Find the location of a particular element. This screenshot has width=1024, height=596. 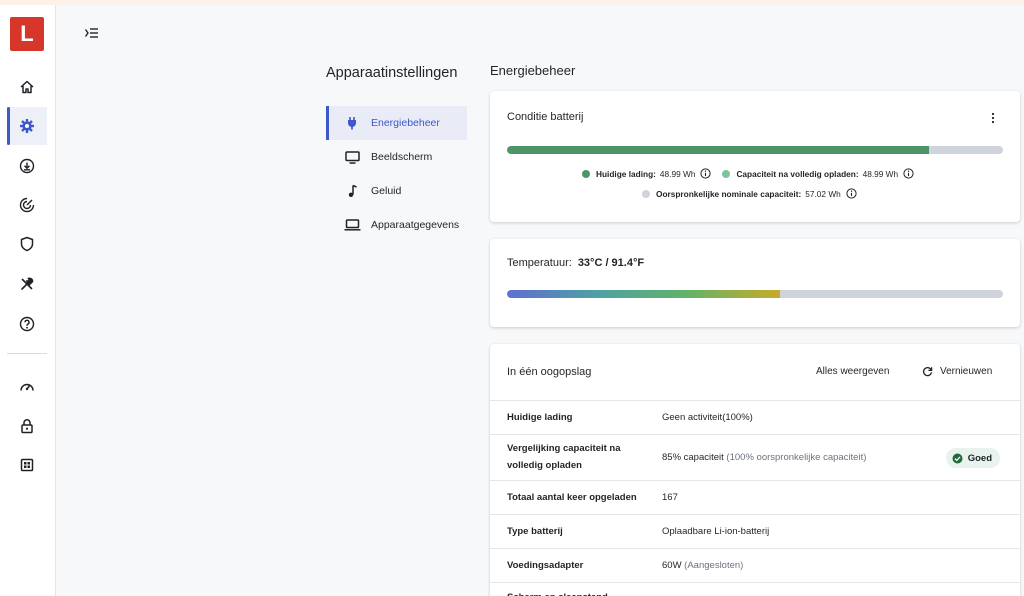

temperature-value: 33°C / 91.4°F is located at coordinates (611, 263).